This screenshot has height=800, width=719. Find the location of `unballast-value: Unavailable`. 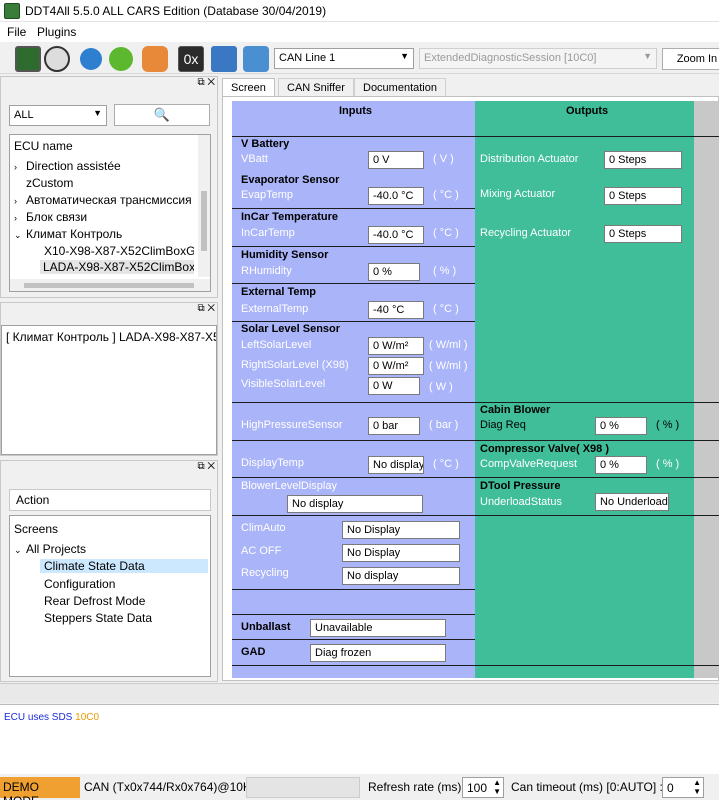

unballast-value: Unavailable is located at coordinates (378, 628).